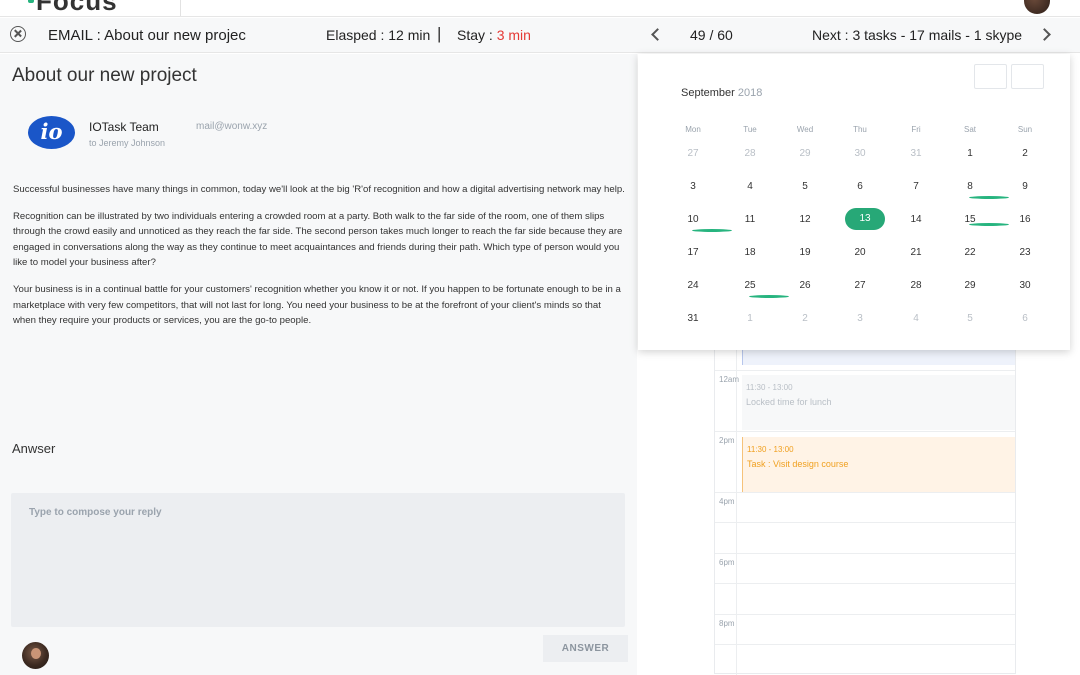 This screenshot has height=675, width=1080. I want to click on calendar-week: 10 11 12 13 14 15 16, so click(863, 220).